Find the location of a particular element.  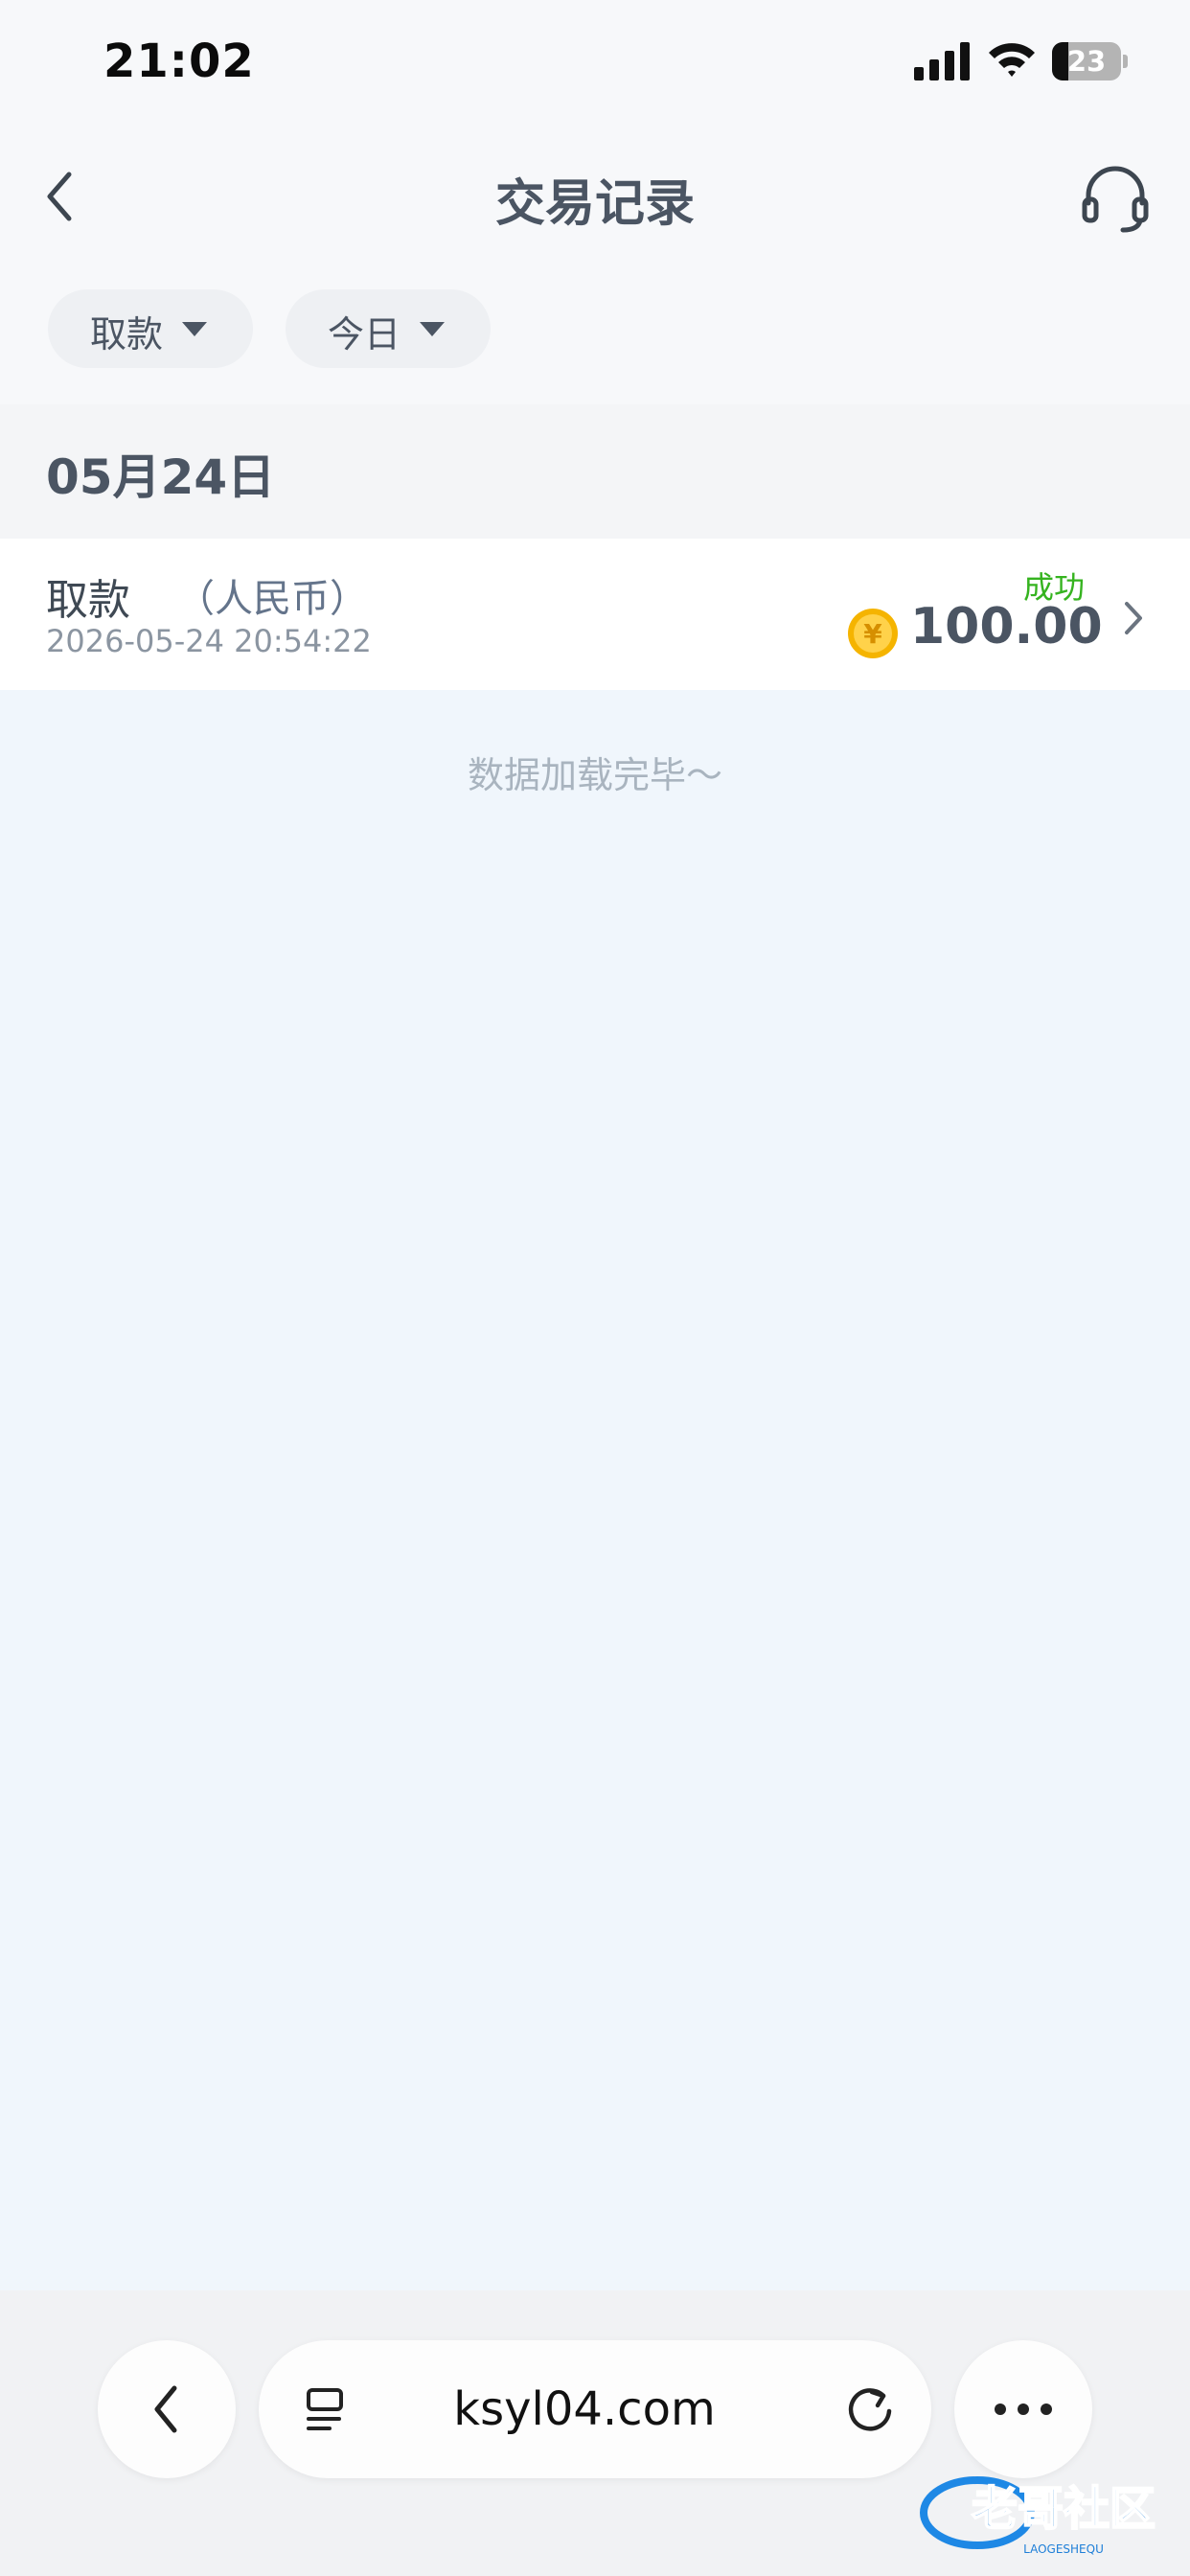

battery-icon: 23 is located at coordinates (1091, 61).